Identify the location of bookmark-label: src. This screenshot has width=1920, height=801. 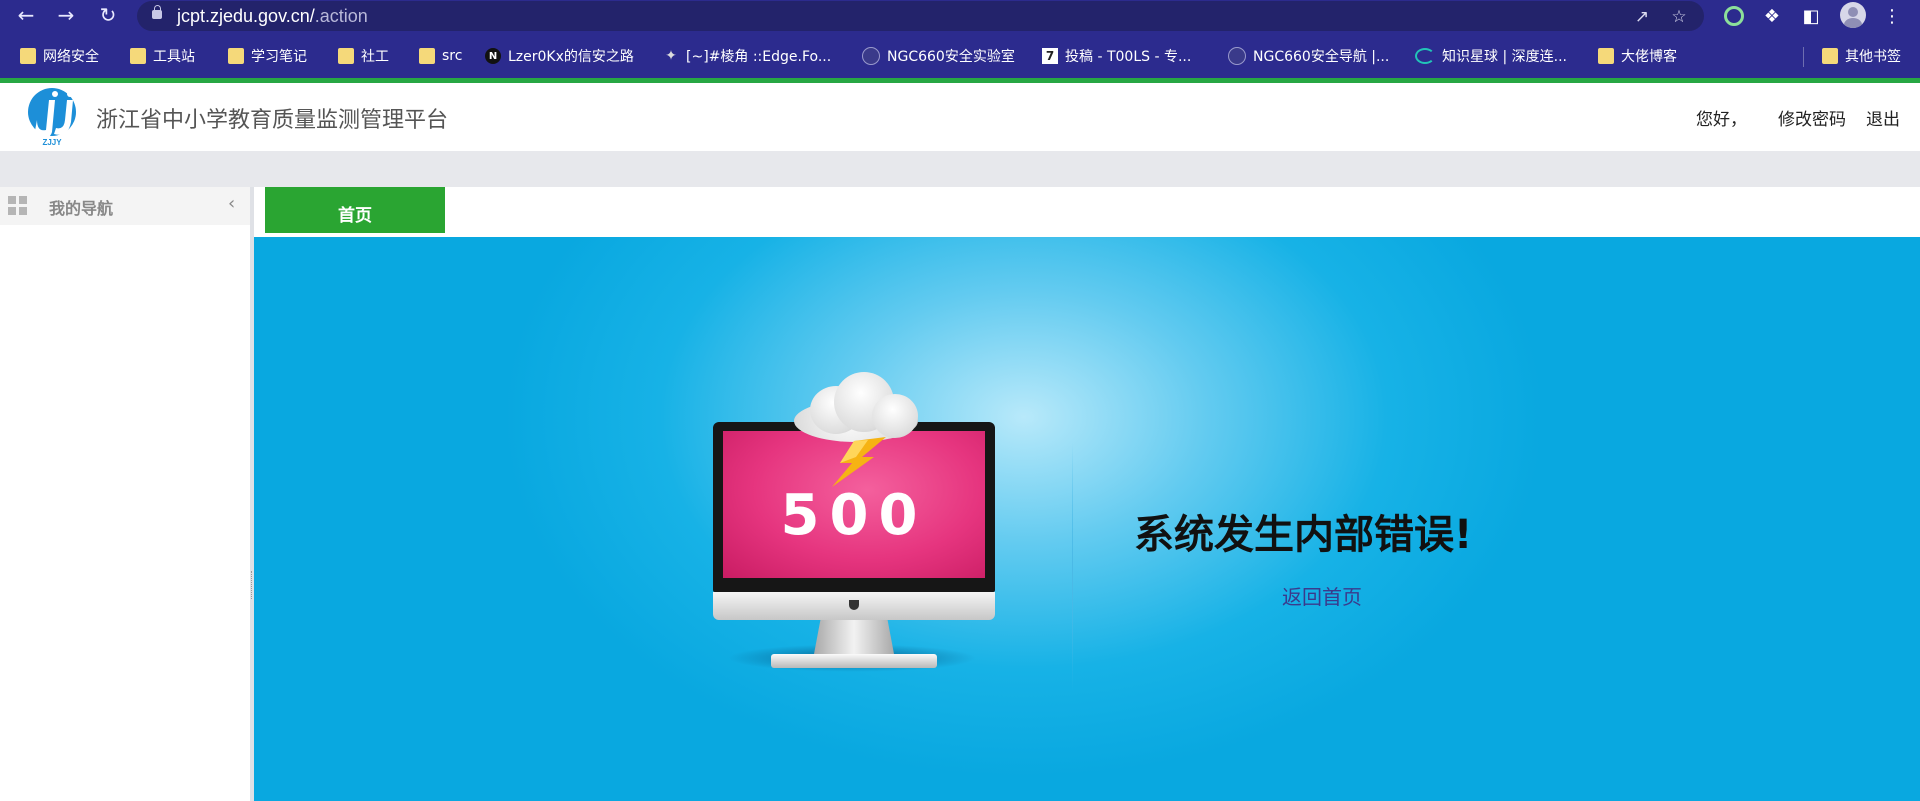
(452, 56).